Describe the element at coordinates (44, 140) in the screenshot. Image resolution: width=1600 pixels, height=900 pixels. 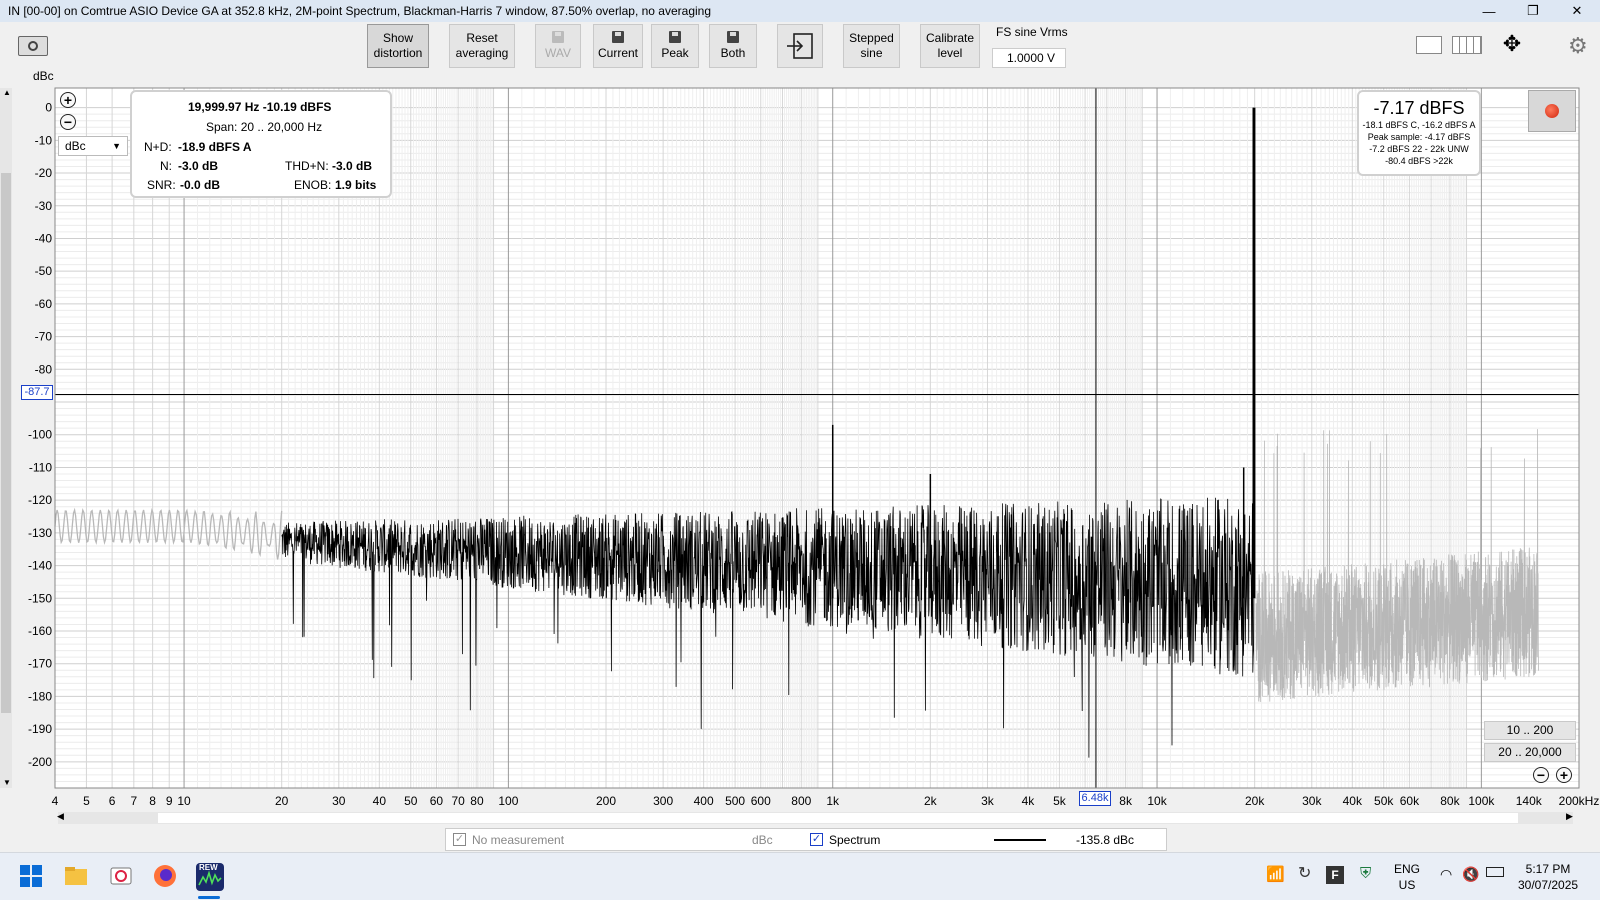
I see `y-tick-label: -10` at that location.